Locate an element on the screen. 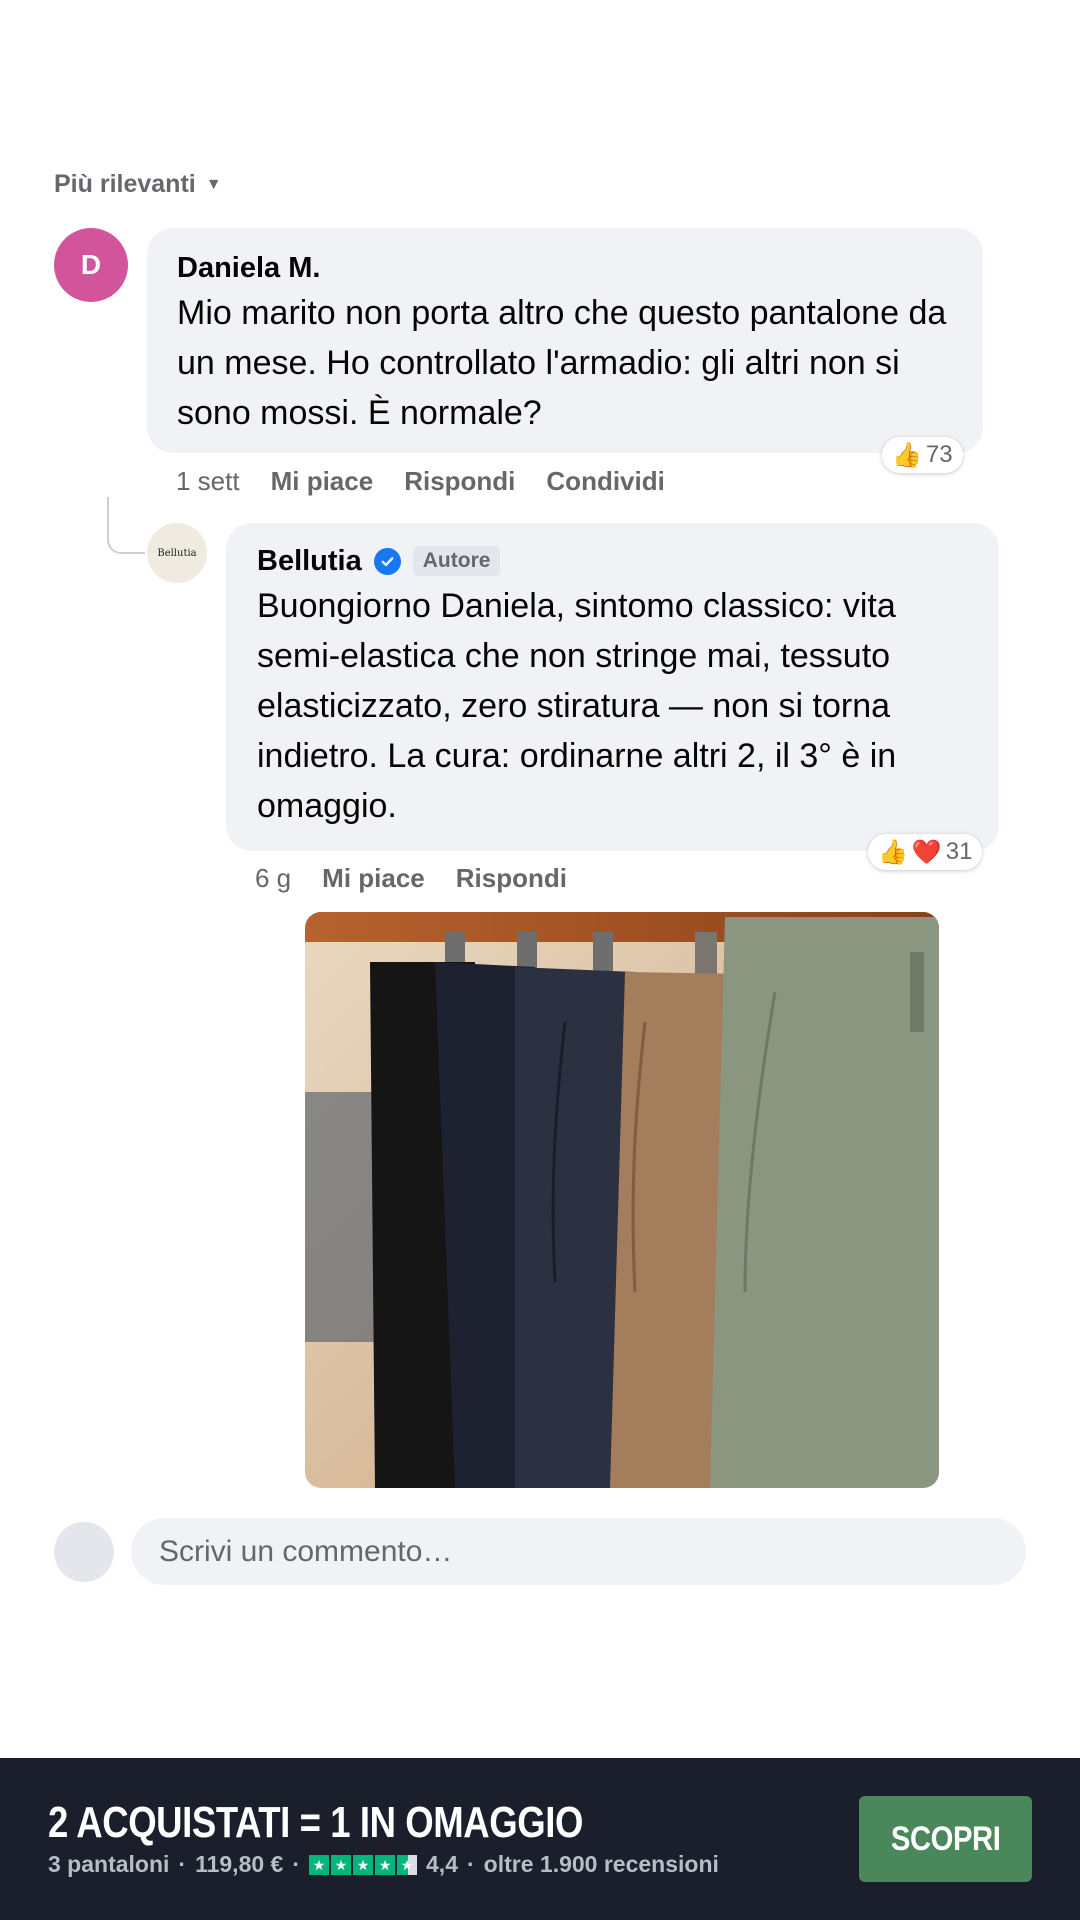  share-button: Condividi is located at coordinates (605, 481).